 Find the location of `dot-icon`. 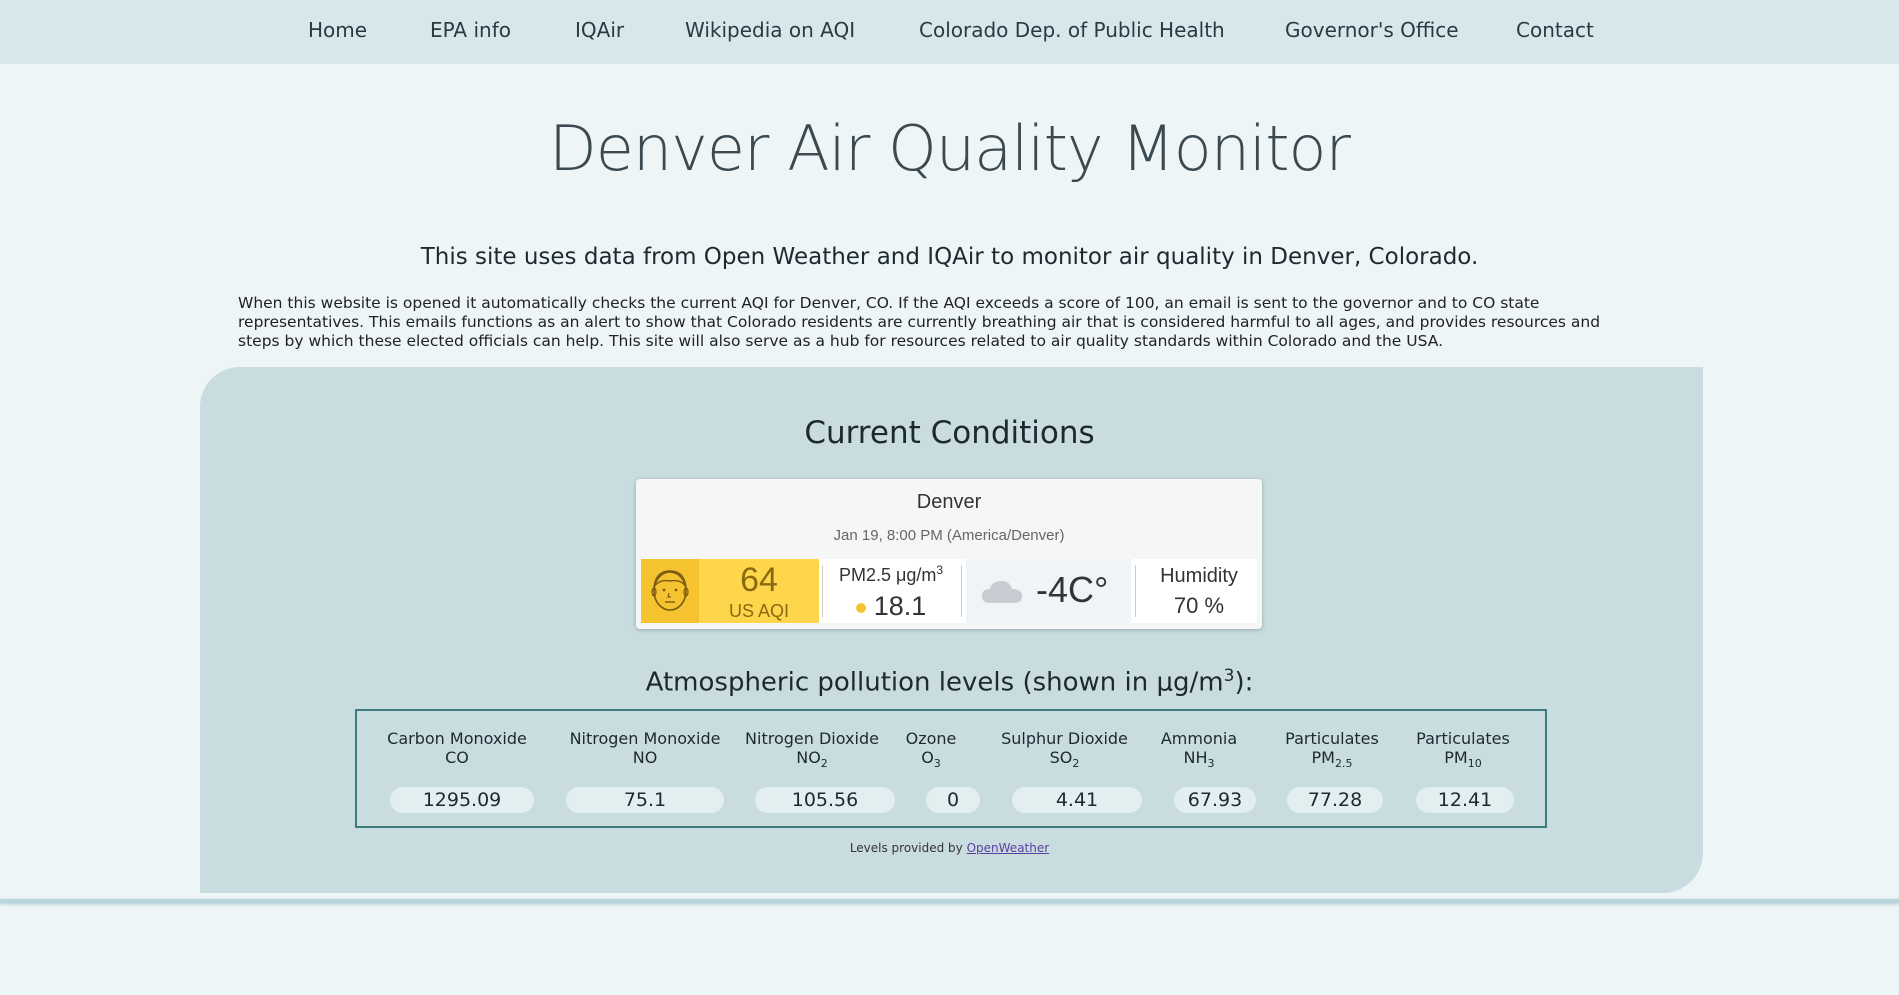

dot-icon is located at coordinates (860, 607).